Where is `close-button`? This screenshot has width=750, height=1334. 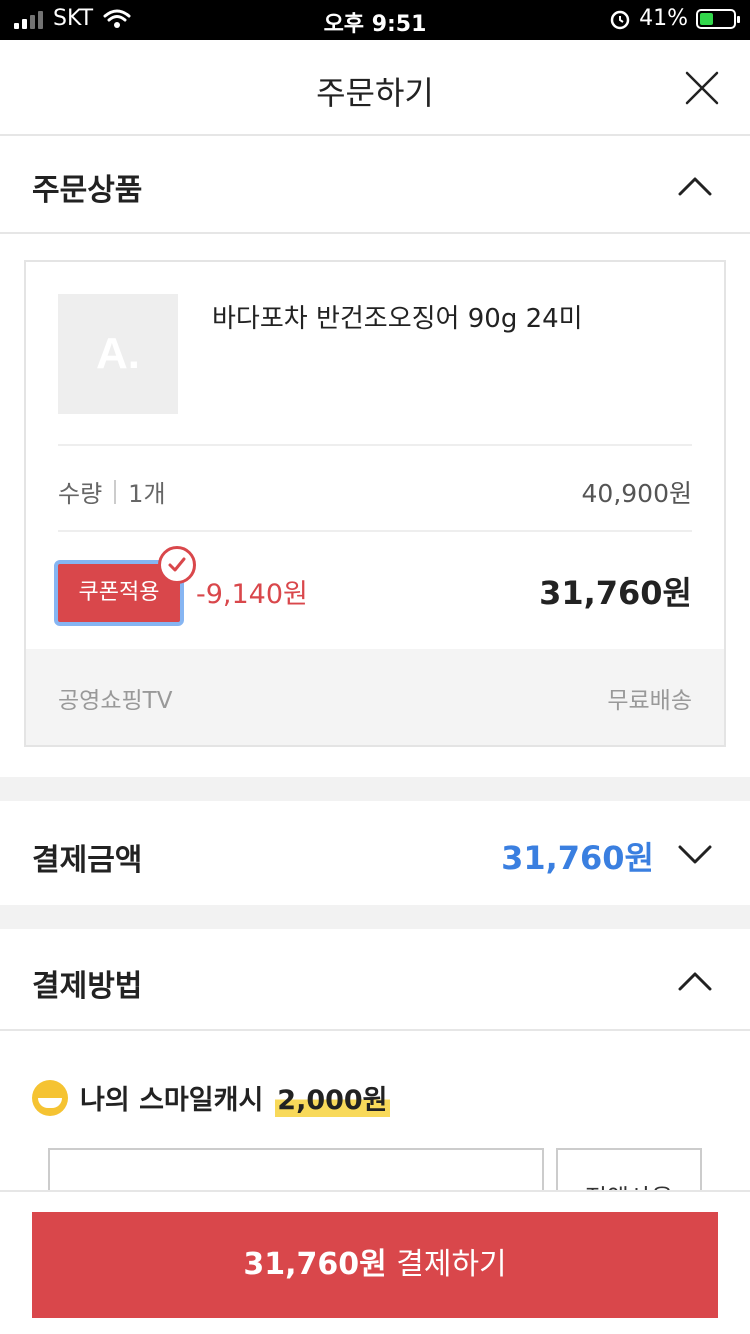 close-button is located at coordinates (702, 88).